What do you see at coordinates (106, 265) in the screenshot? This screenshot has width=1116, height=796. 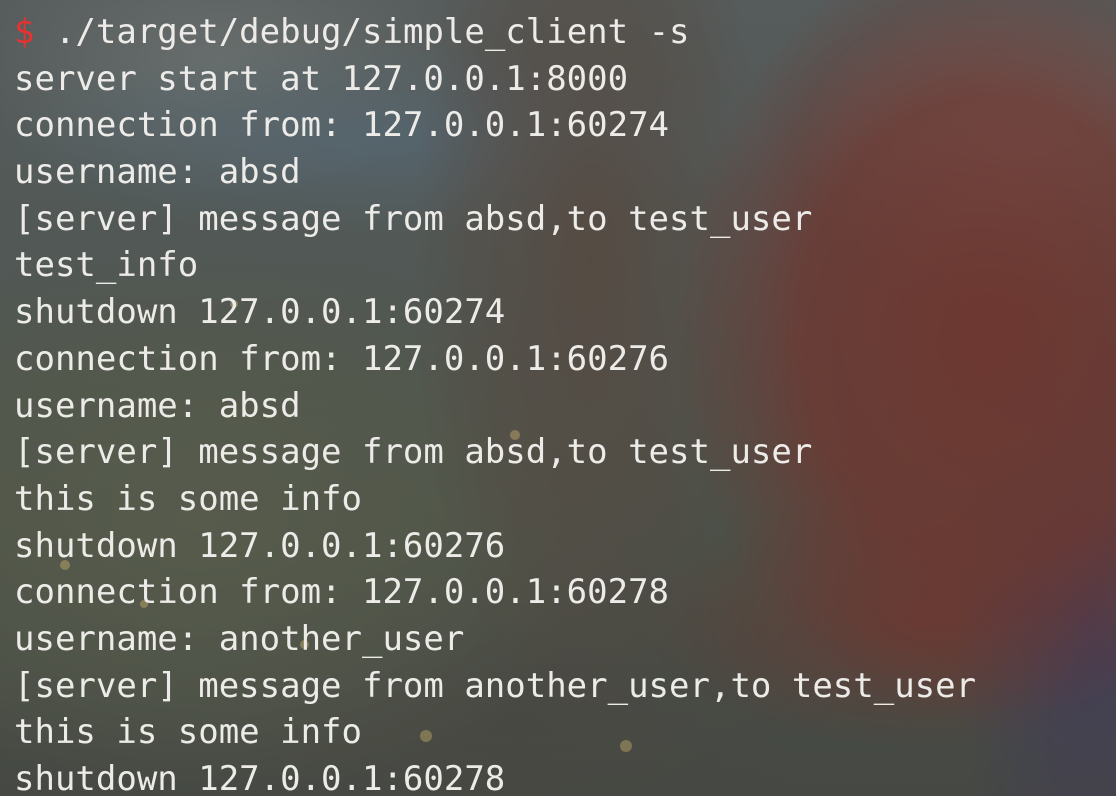 I see `output-line: test_info` at bounding box center [106, 265].